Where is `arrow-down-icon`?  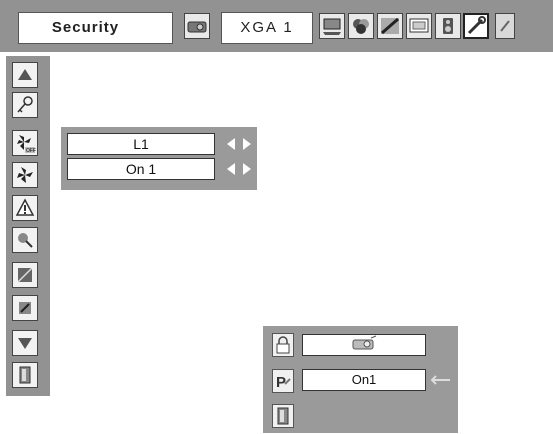 arrow-down-icon is located at coordinates (25, 343).